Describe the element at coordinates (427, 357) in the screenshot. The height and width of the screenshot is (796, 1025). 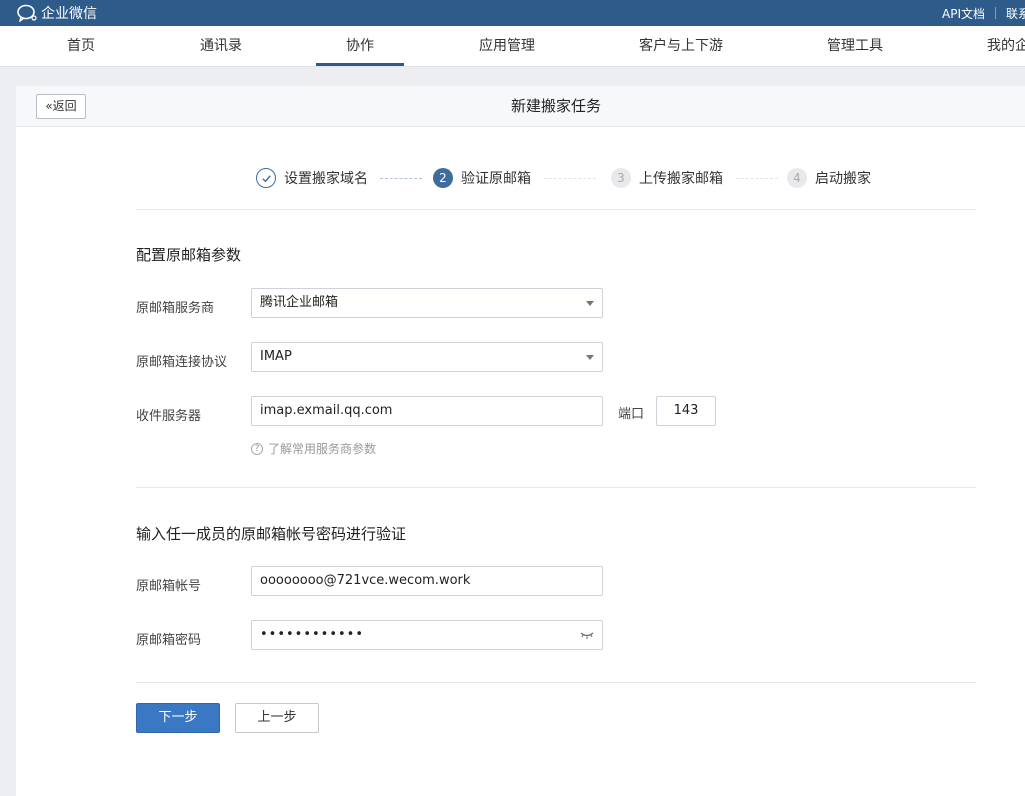
I see `protocol-select: IMAP` at that location.